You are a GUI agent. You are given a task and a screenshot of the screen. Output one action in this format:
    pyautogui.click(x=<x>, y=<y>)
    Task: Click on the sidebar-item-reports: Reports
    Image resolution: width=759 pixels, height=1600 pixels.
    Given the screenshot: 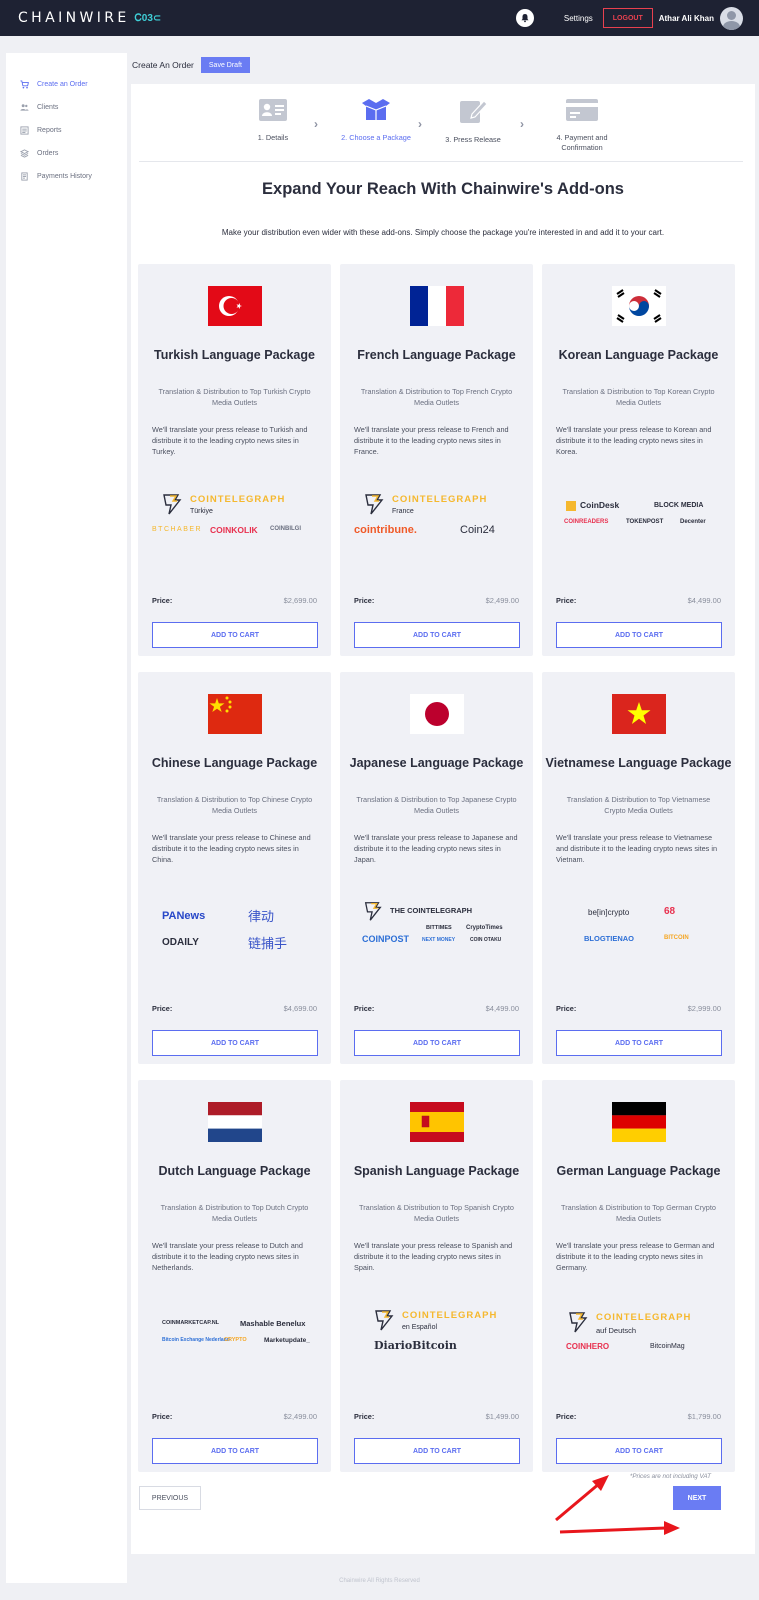 What is the action you would take?
    pyautogui.click(x=66, y=130)
    